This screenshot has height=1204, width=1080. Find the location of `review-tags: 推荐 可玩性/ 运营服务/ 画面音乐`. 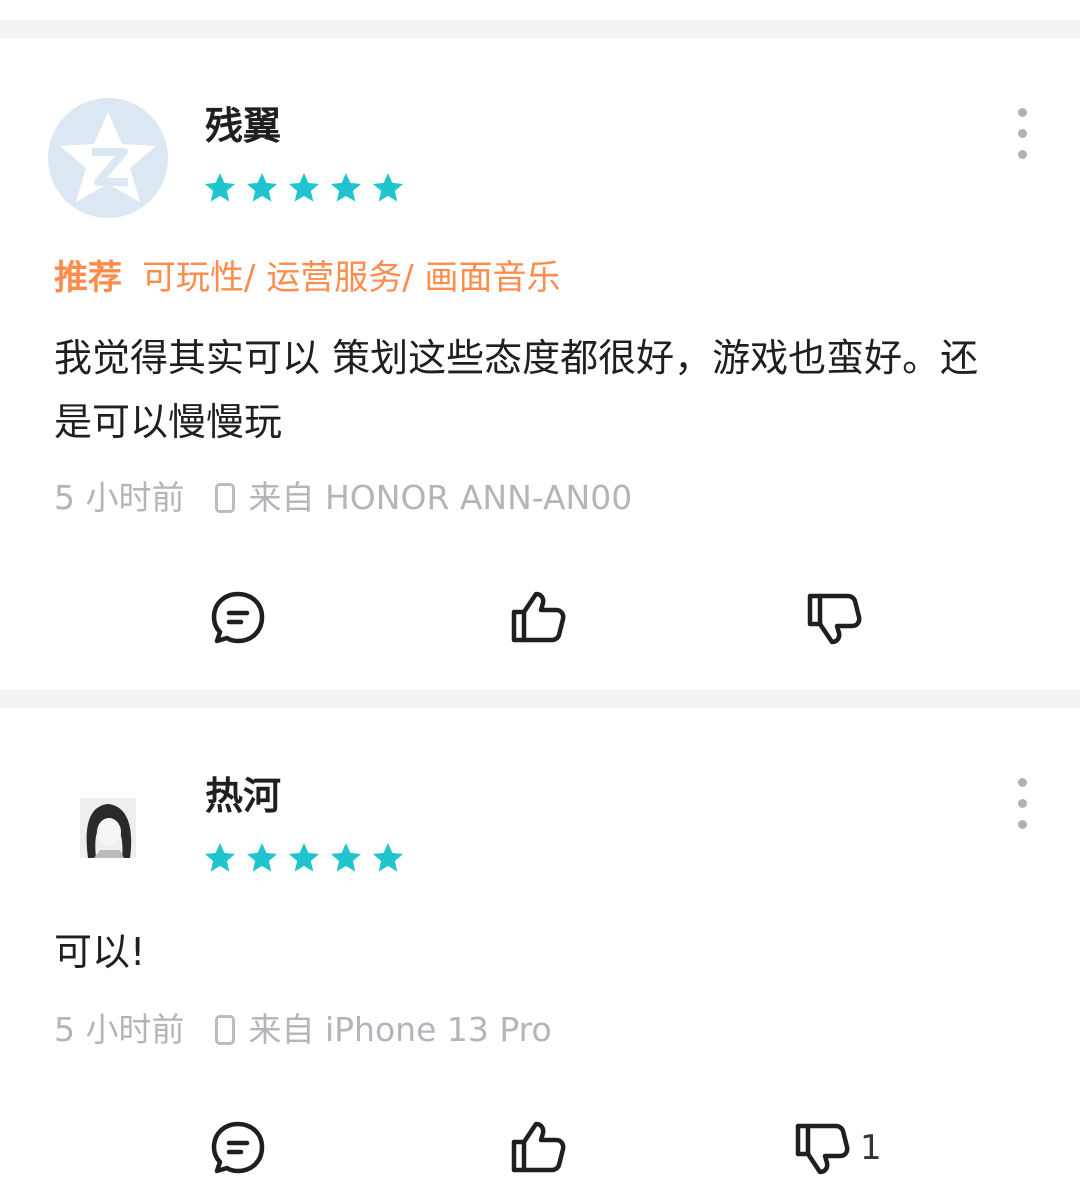

review-tags: 推荐 可玩性/ 运营服务/ 画面音乐 is located at coordinates (307, 278).